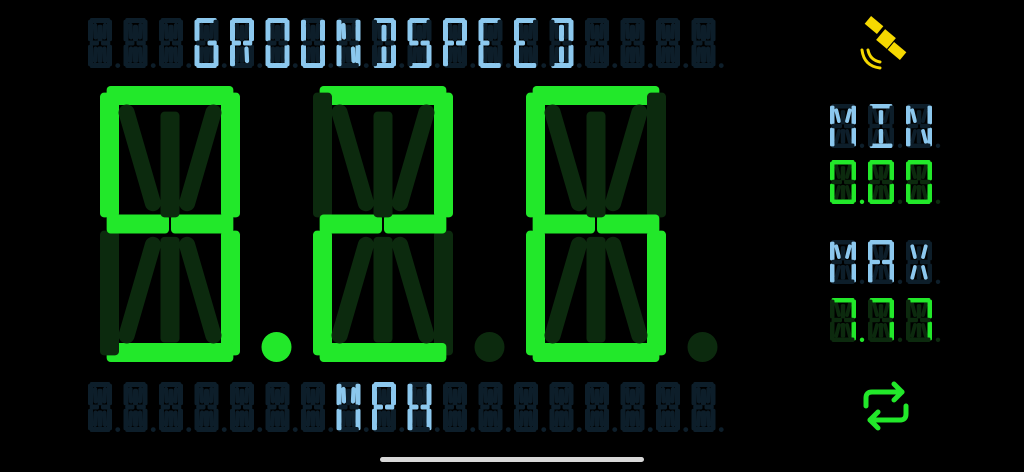  I want to click on max-dot, so click(900, 339).